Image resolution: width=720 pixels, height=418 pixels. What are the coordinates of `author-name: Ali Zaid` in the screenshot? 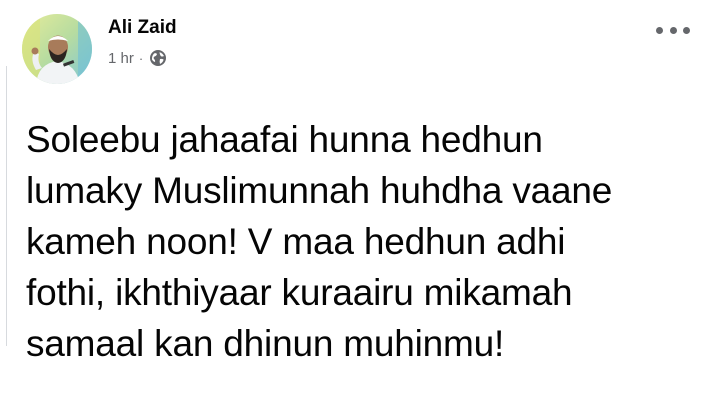 It's located at (142, 28).